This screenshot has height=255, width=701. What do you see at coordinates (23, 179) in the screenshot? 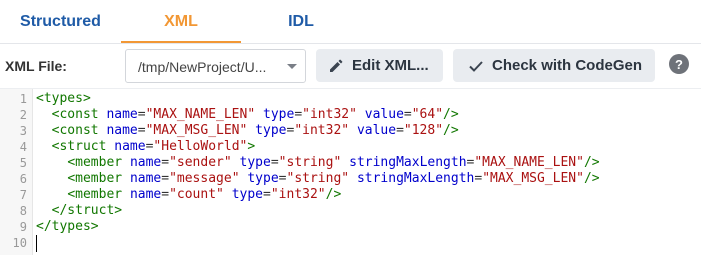
I see `line-number: 6` at bounding box center [23, 179].